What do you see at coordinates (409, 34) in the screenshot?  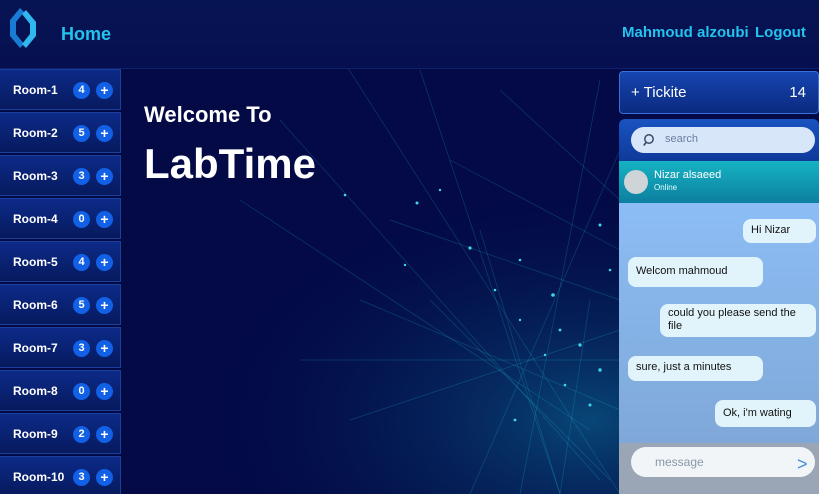 I see `top-navigation-bar: Home Mahmoud alzoubi Logout` at bounding box center [409, 34].